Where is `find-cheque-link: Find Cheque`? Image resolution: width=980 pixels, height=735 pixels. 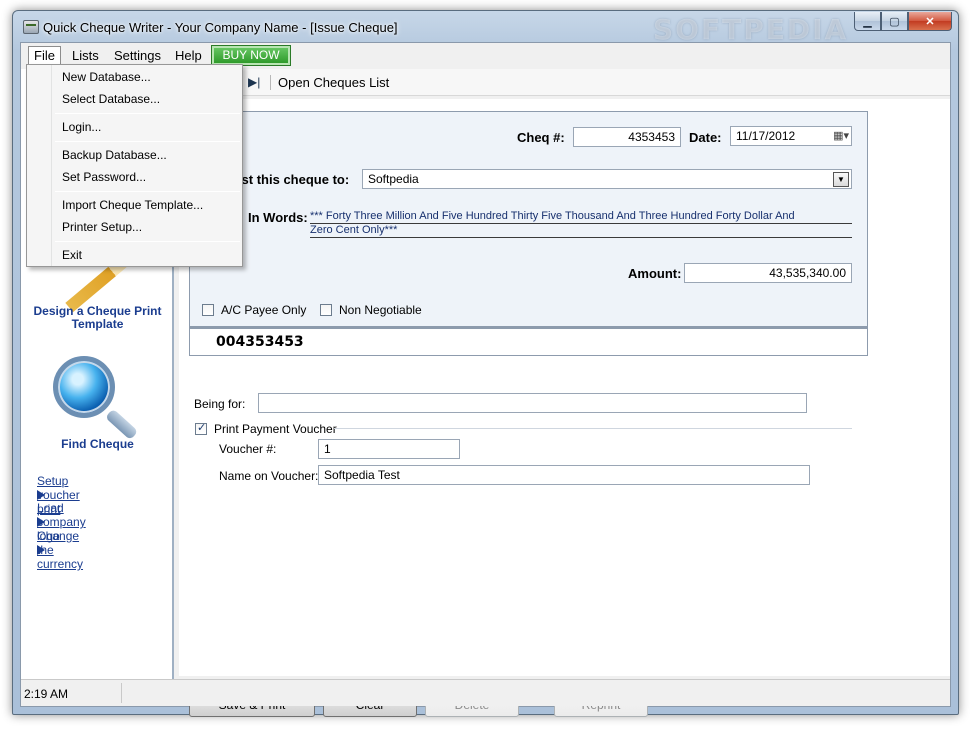 find-cheque-link: Find Cheque is located at coordinates (97, 444).